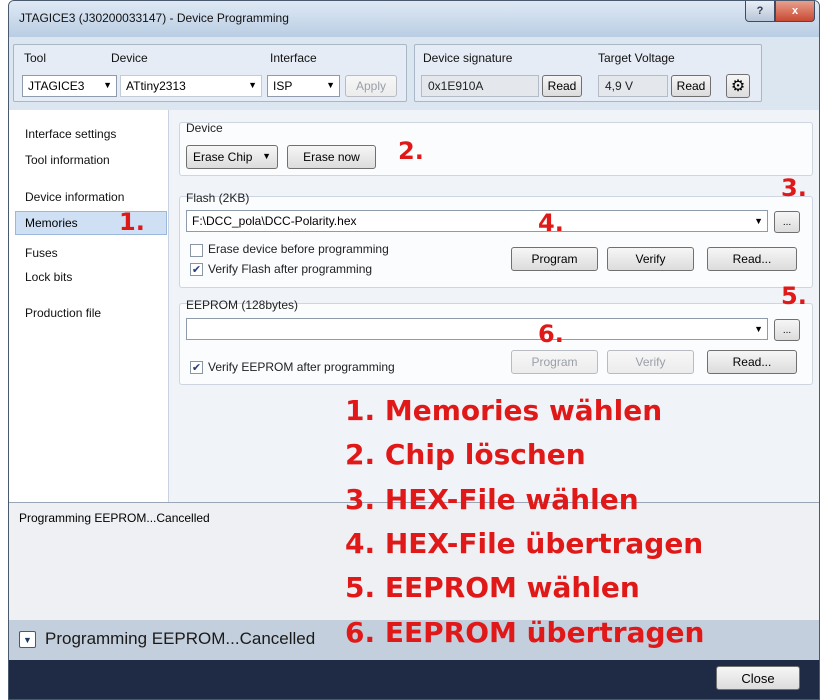  Describe the element at coordinates (691, 86) in the screenshot. I see `voltage-read-button: Read` at that location.